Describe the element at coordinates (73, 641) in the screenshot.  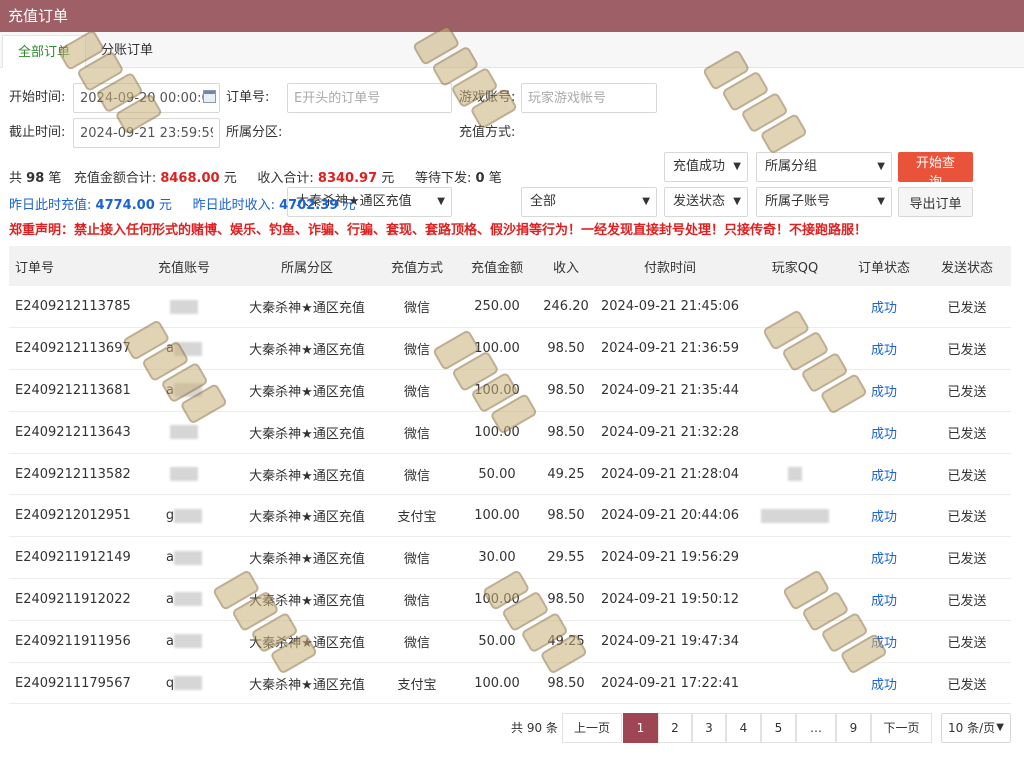
I see `order-no-cell: E2409211911956` at that location.